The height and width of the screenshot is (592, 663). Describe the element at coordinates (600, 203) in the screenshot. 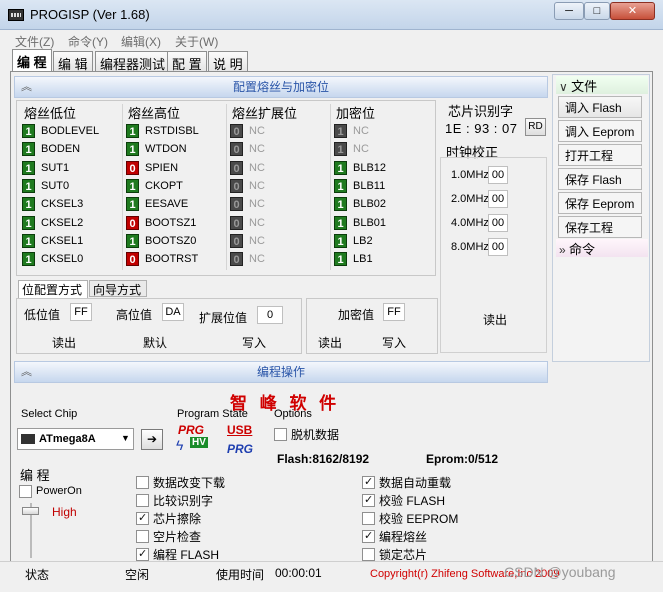

I see `save-eeprom-button: 保存 Eeprom` at that location.